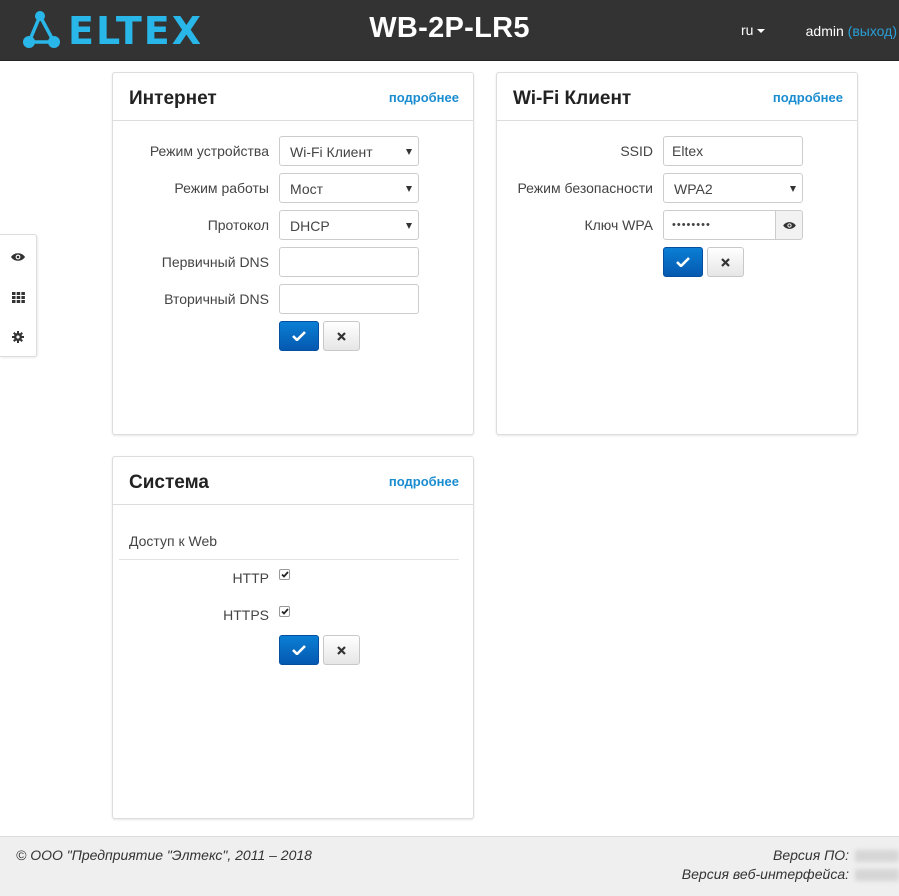  I want to click on secondary-dns-label: Вторичный DNS, so click(216, 299).